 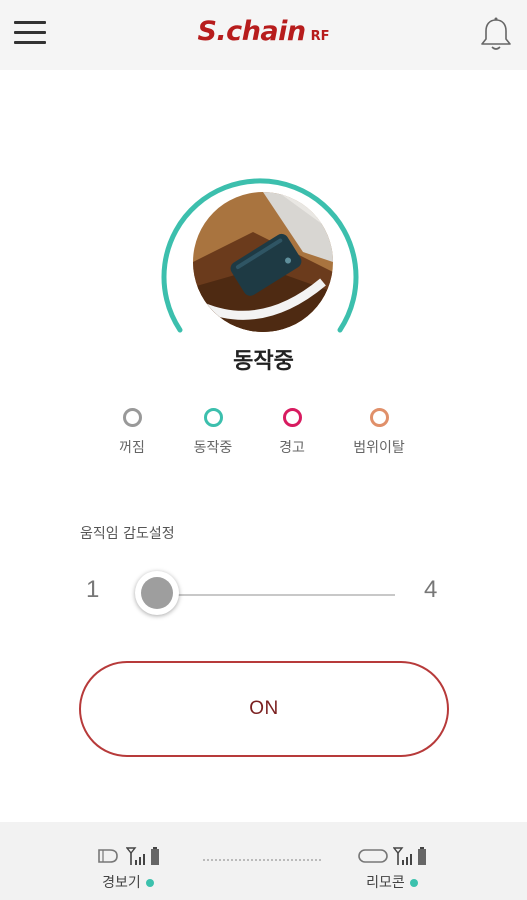 I want to click on connection-dotted-line, so click(x=262, y=860).